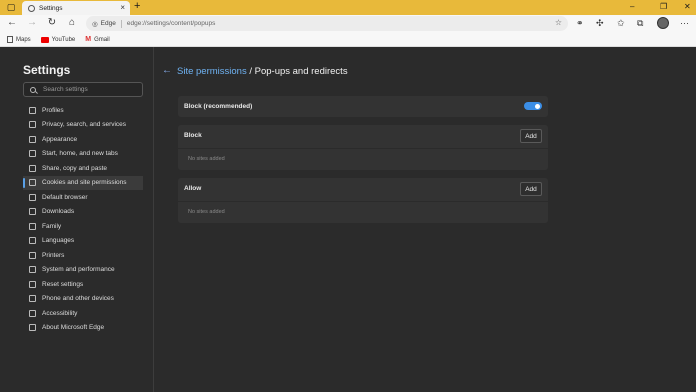  I want to click on favorite-youtube: YouTube, so click(57, 39).